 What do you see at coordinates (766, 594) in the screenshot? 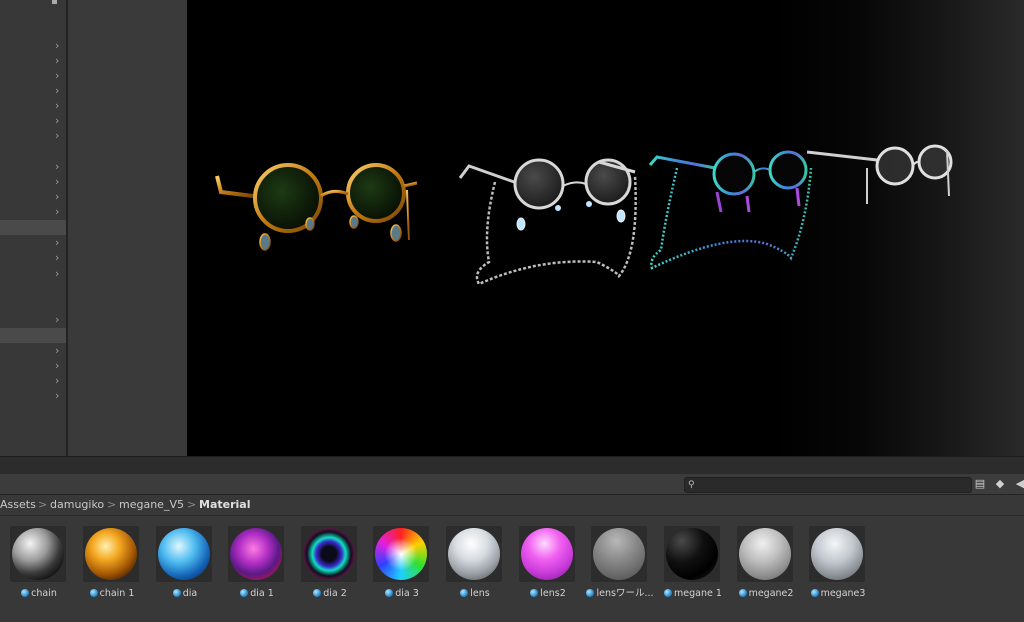
I see `asset-label: megane2` at bounding box center [766, 594].